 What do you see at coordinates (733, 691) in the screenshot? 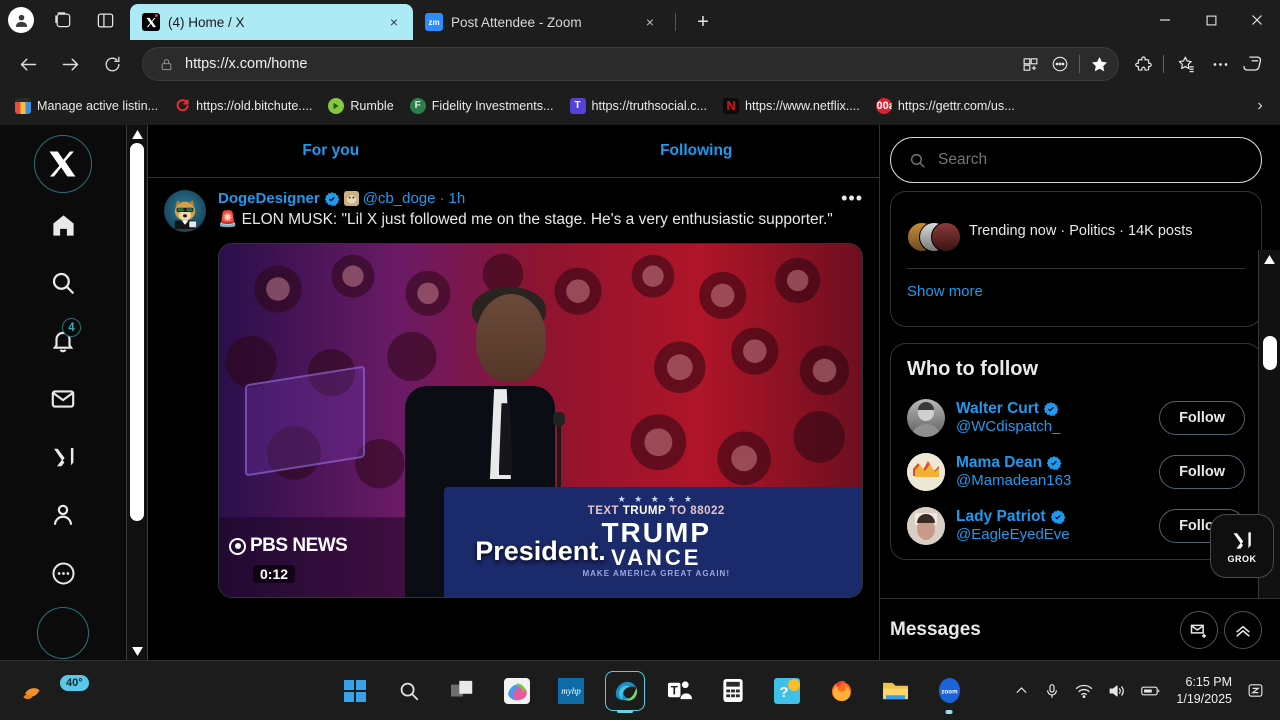
I see `calculator-button` at bounding box center [733, 691].